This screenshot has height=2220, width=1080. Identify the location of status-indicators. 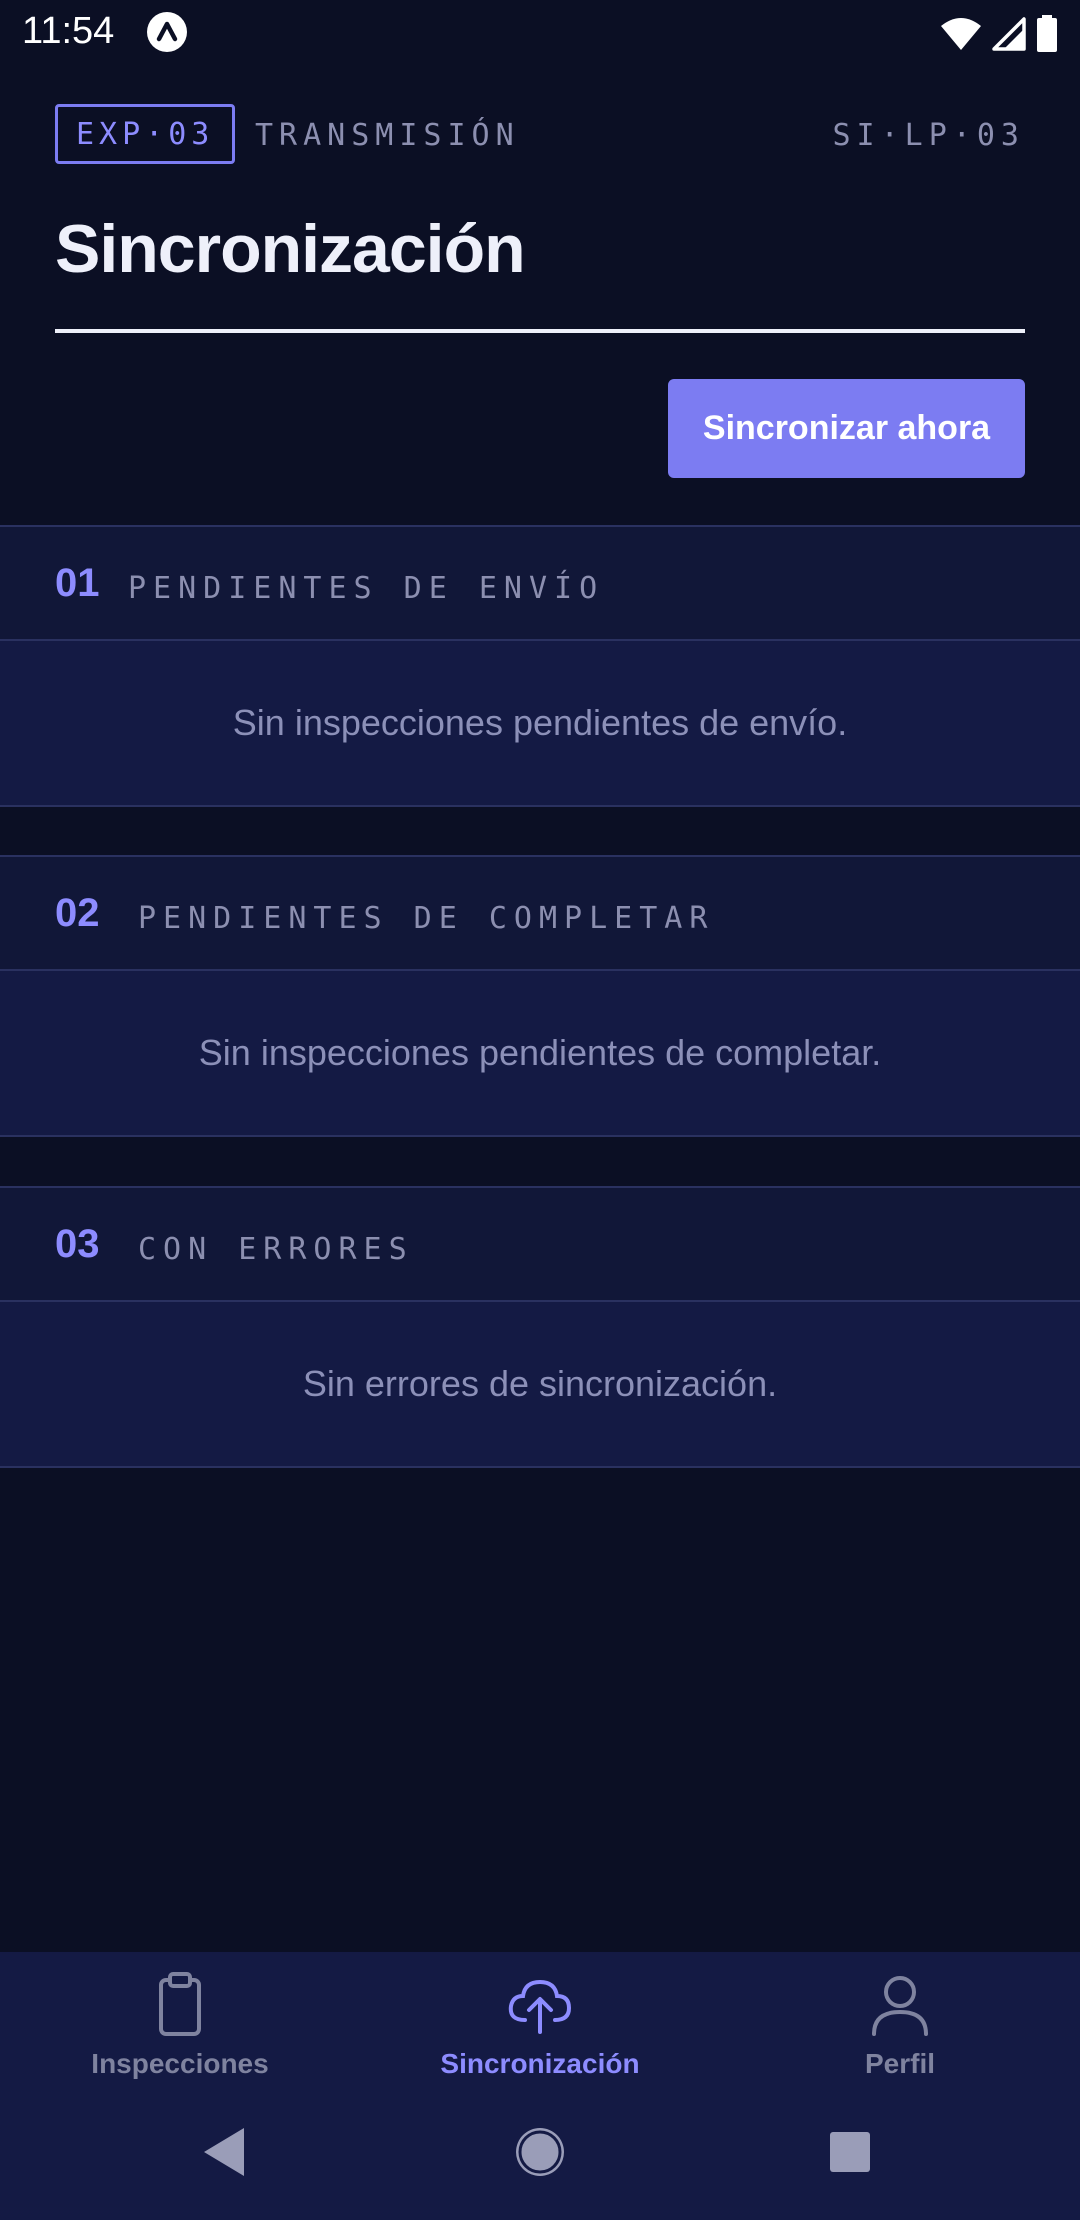
(999, 34).